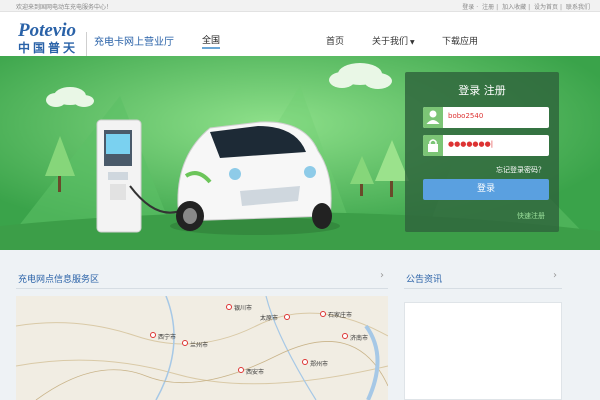  I want to click on site-logo: Potevio 中国普天, so click(48, 38).